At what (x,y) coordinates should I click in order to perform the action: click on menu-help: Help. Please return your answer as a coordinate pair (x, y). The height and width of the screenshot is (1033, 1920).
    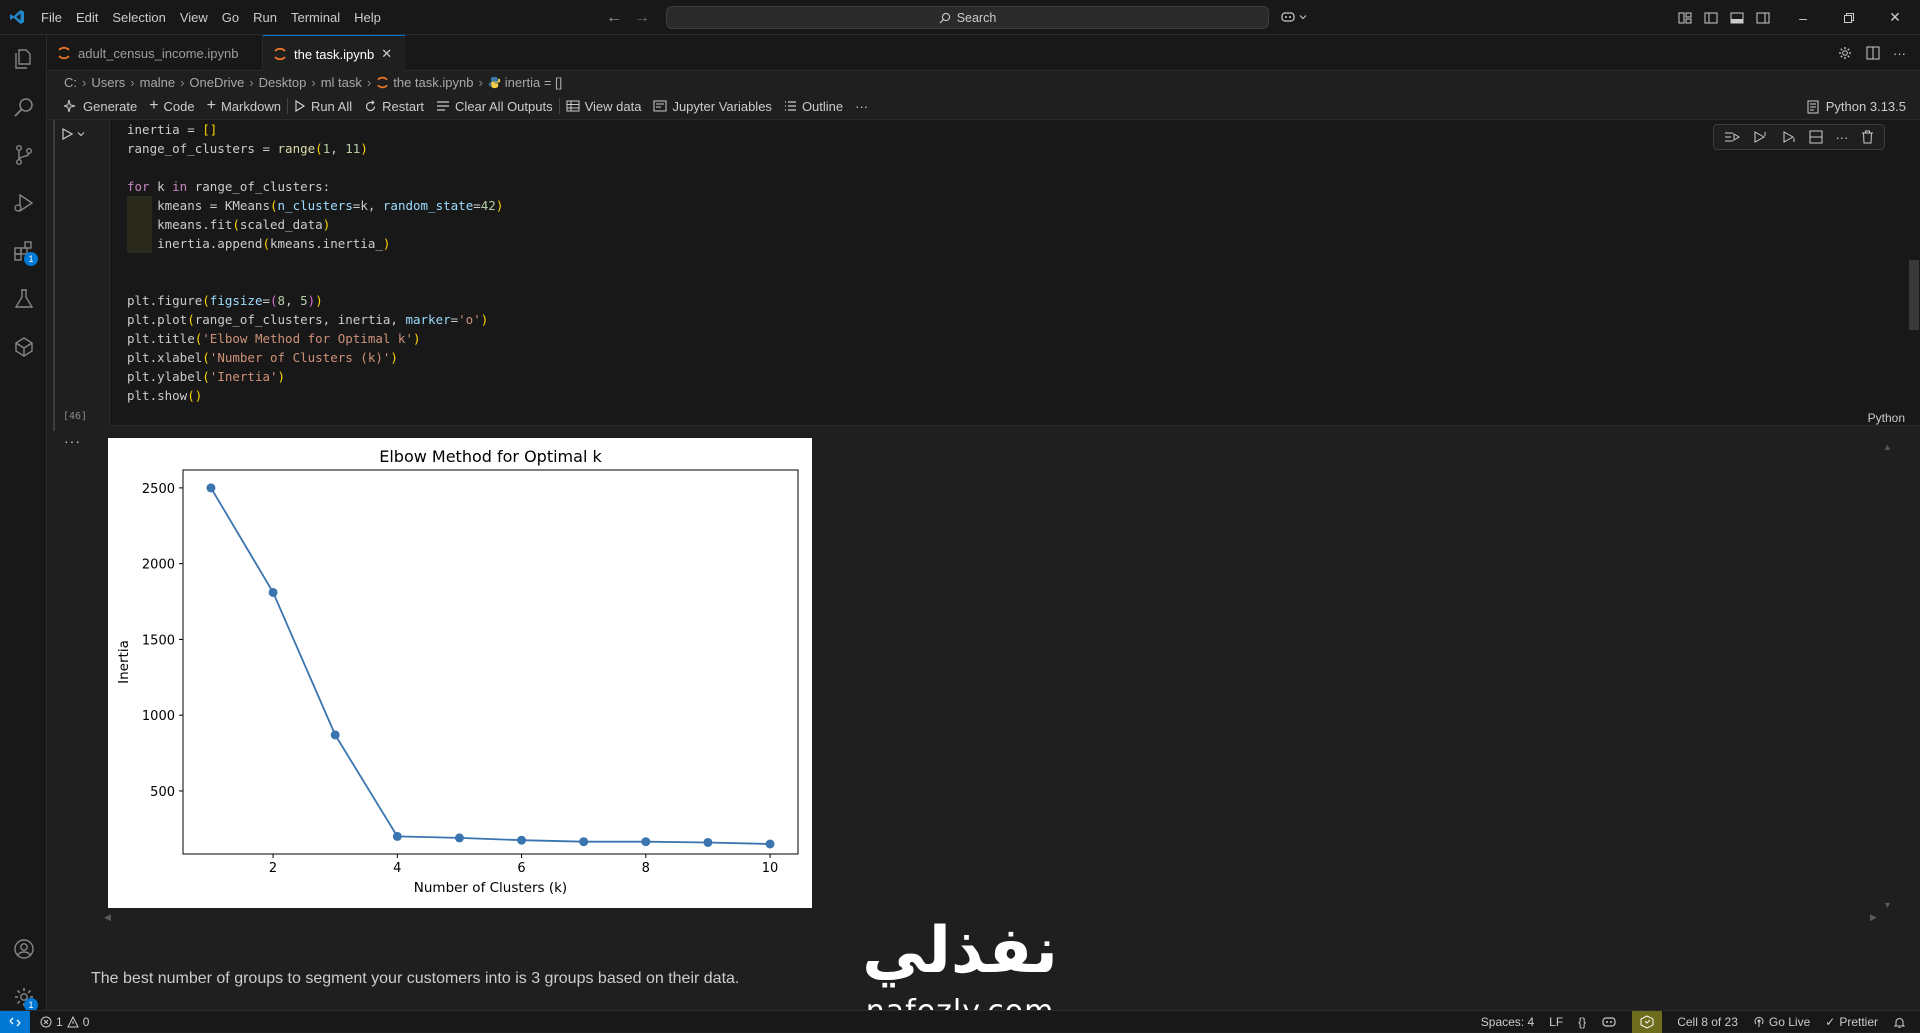
    Looking at the image, I should click on (367, 17).